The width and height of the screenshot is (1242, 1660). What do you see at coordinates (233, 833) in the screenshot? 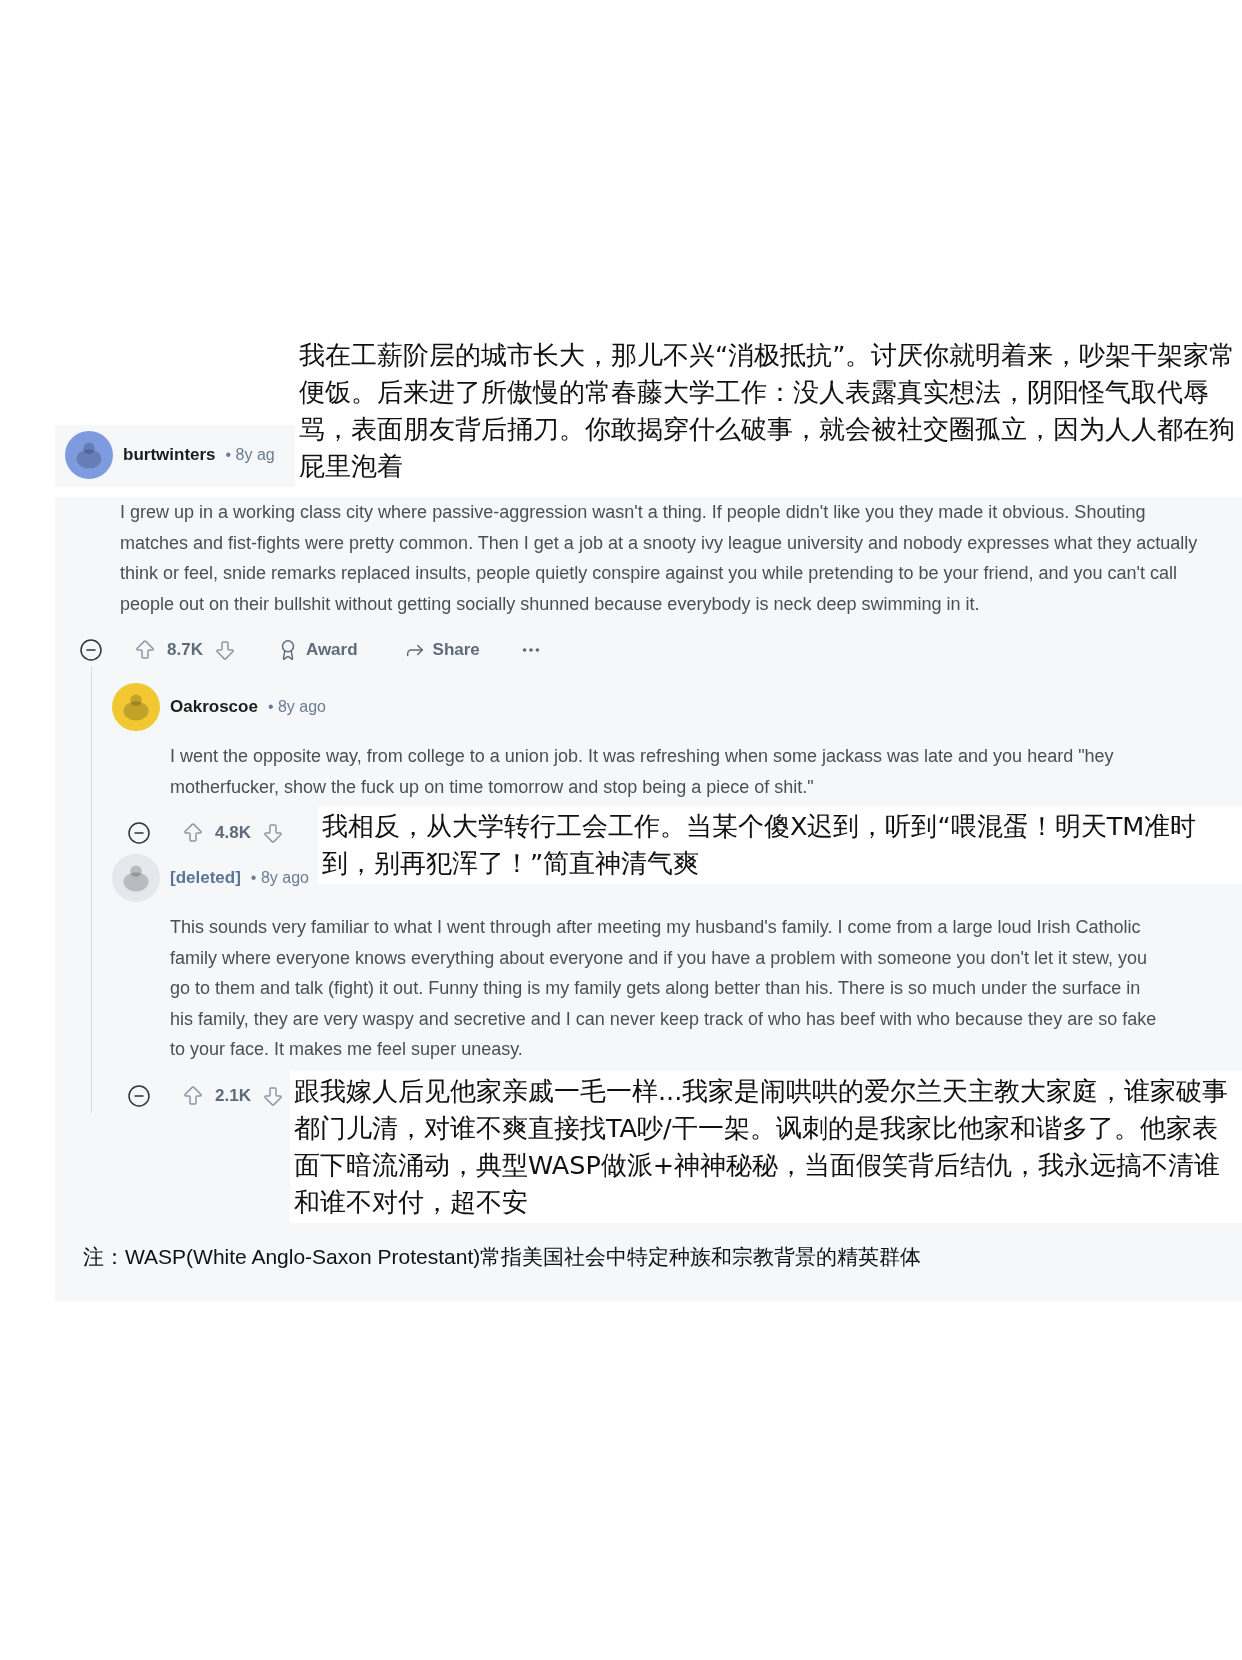
I see `vote-count: 4.8K` at bounding box center [233, 833].